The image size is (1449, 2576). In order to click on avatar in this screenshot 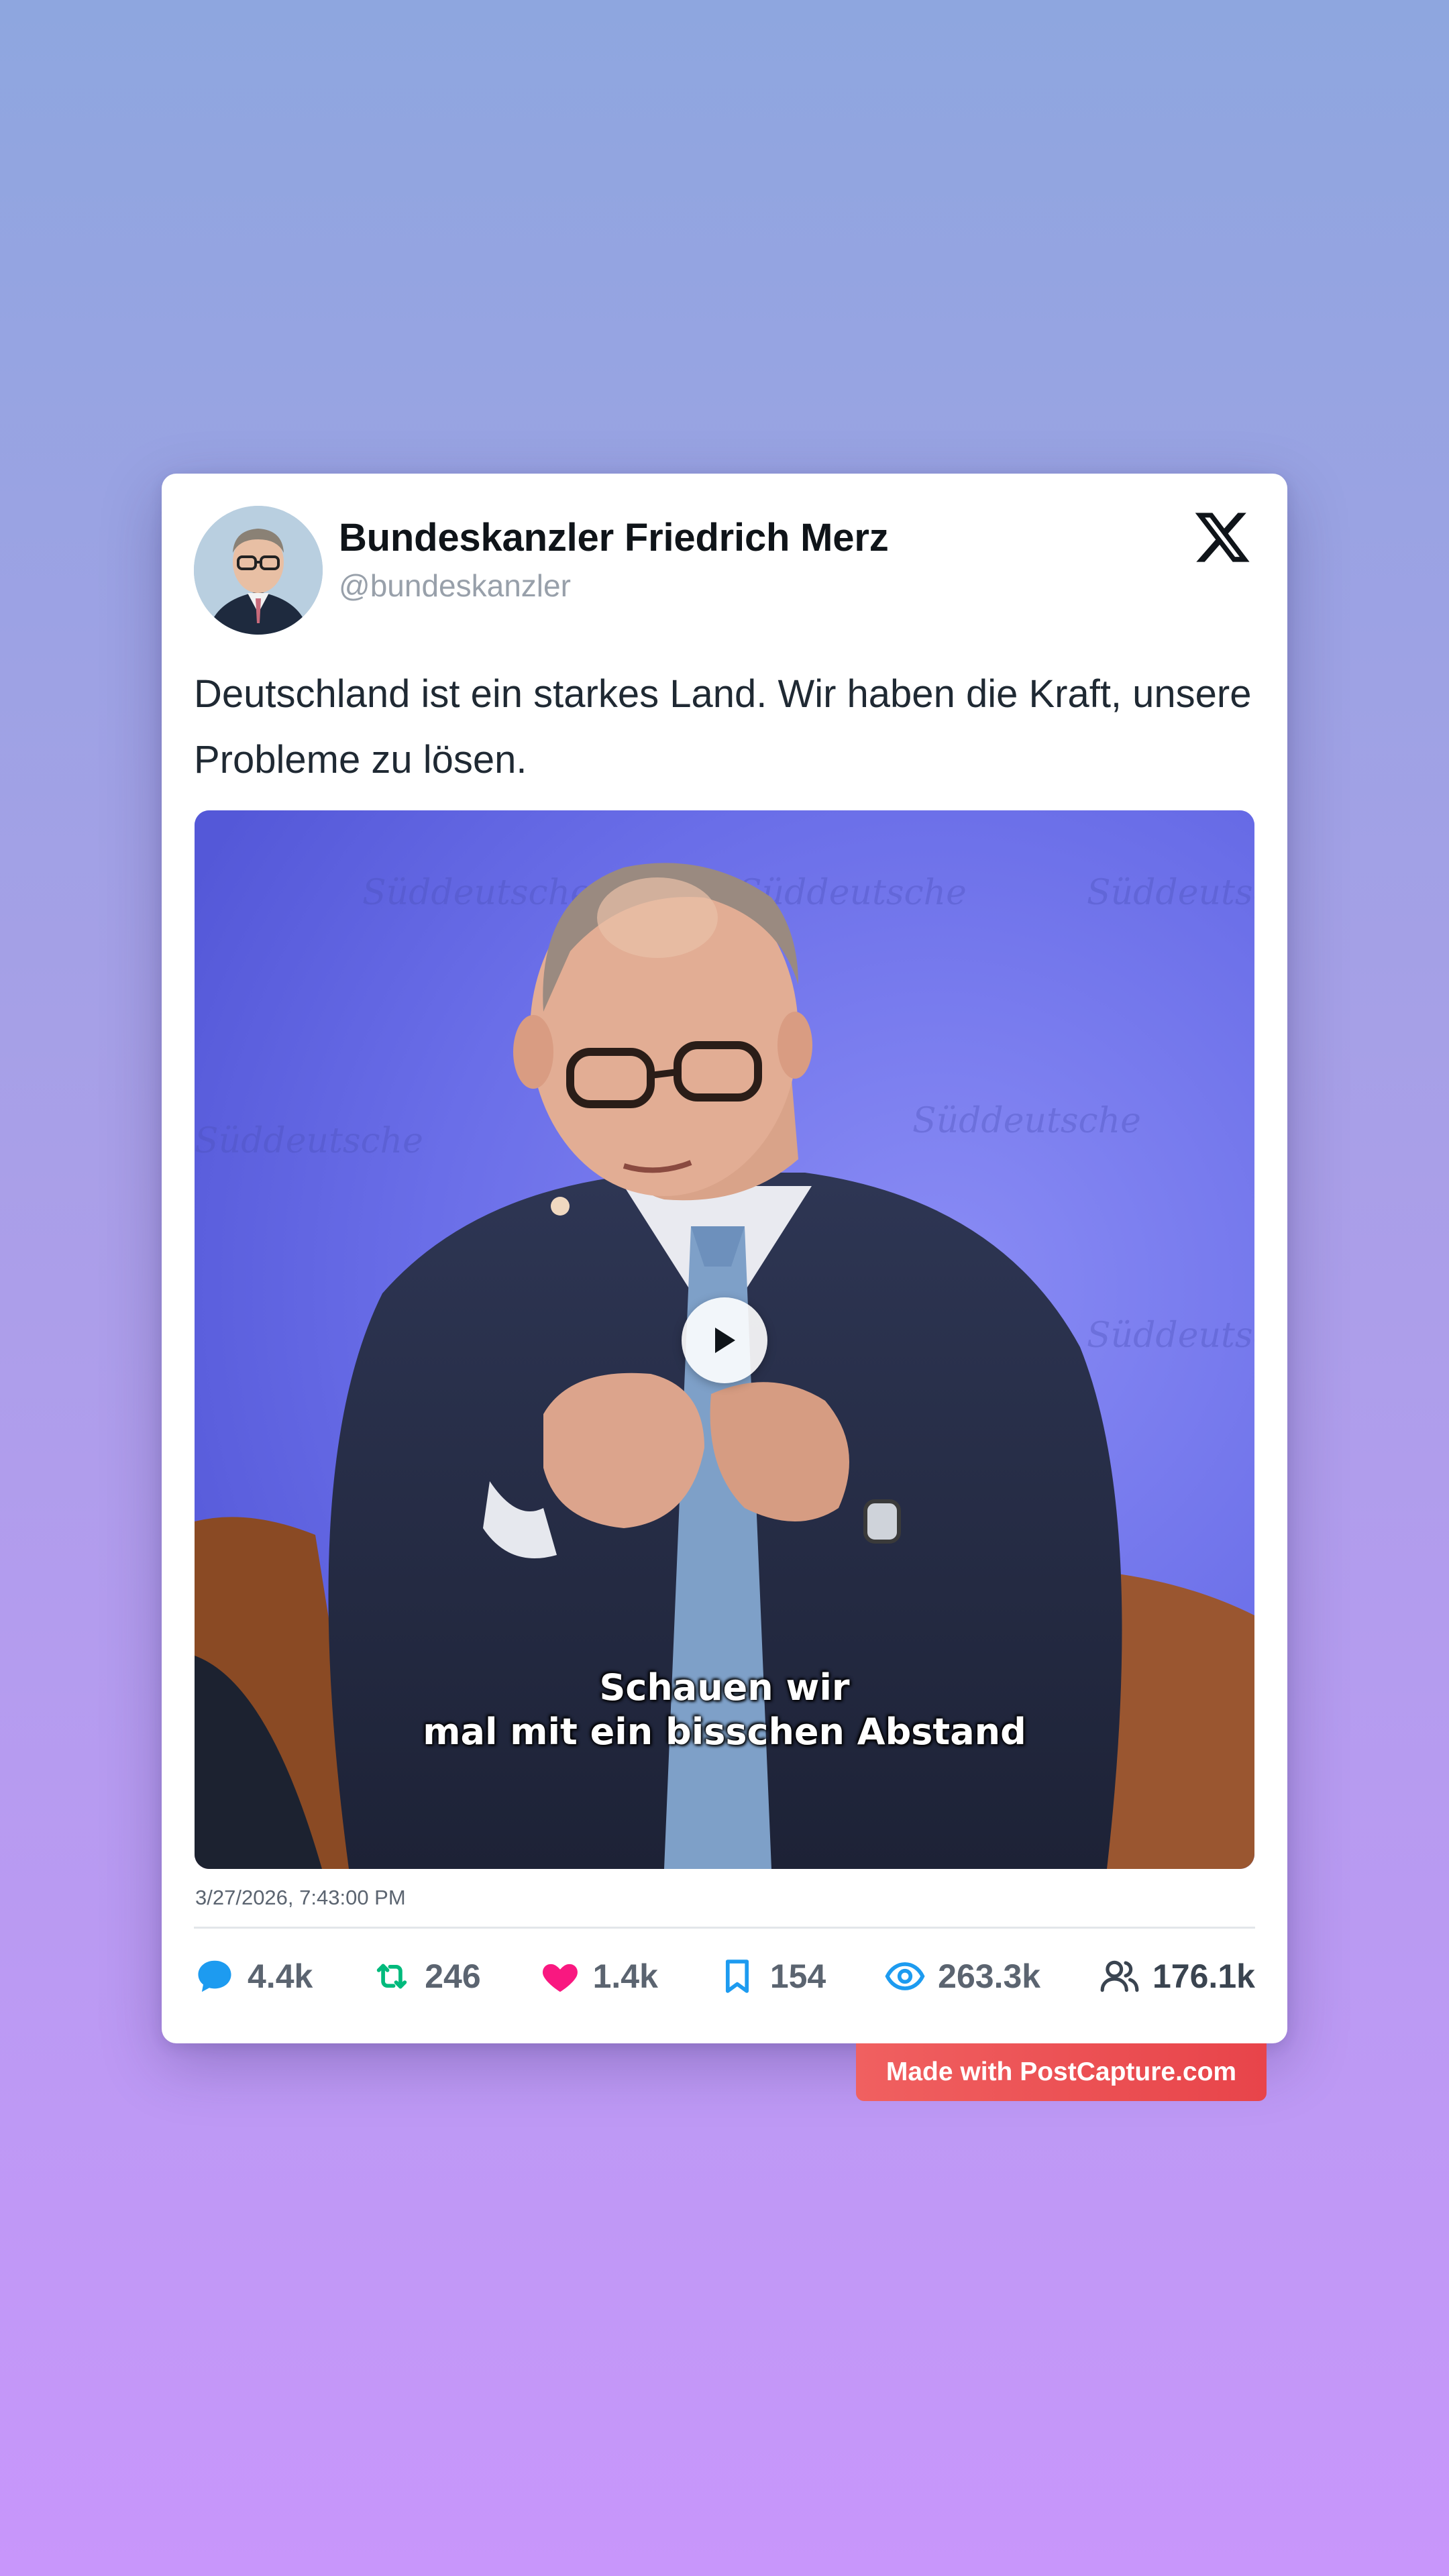, I will do `click(258, 570)`.